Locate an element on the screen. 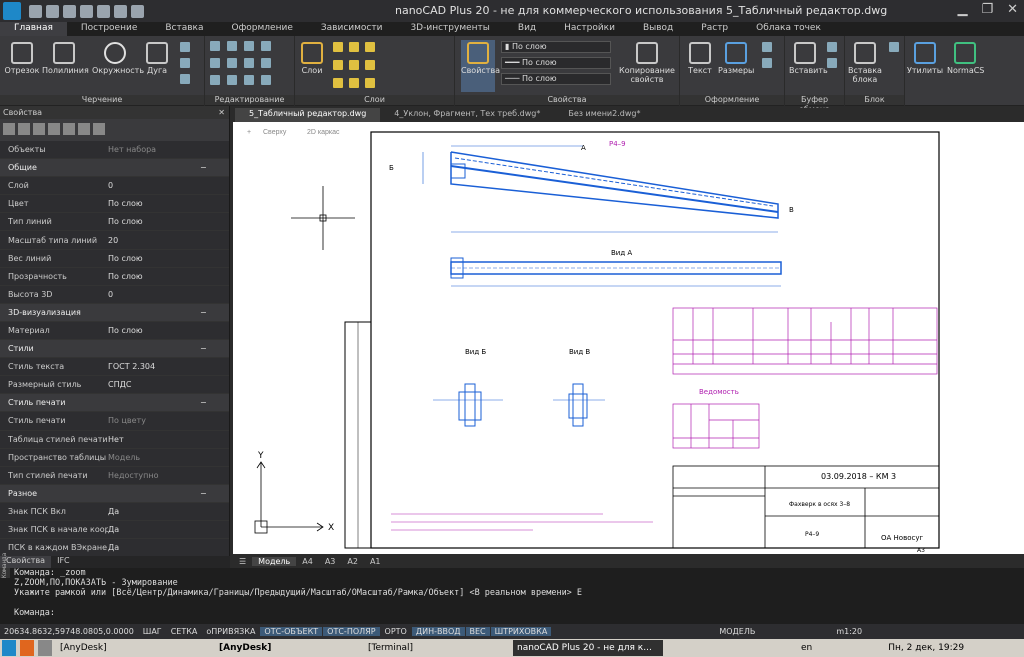 The width and height of the screenshot is (1024, 657). property-row: Вес линий По слою is located at coordinates (114, 259).